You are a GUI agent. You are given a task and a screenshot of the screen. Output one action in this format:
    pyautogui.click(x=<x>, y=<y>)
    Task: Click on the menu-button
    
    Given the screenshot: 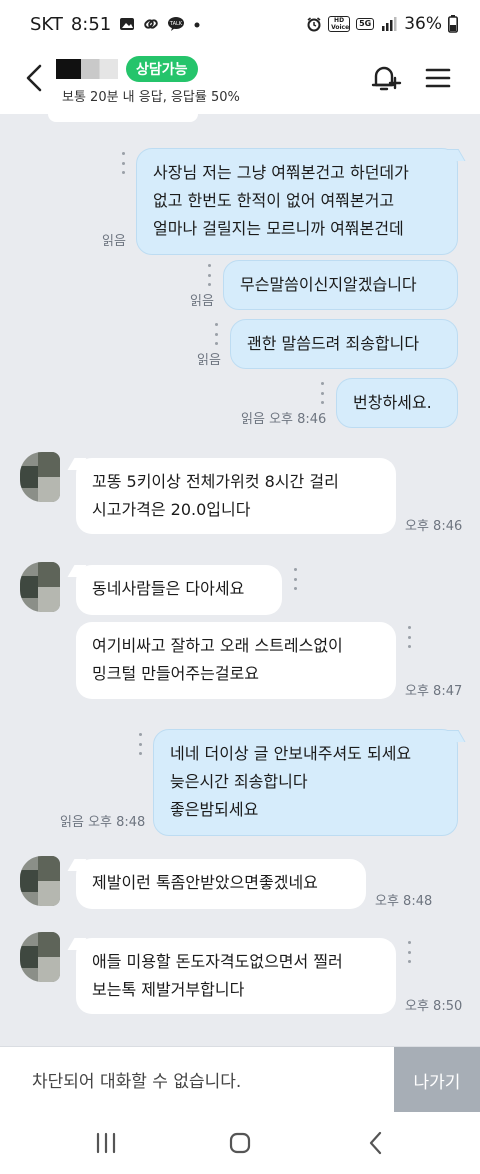 What is the action you would take?
    pyautogui.click(x=438, y=78)
    